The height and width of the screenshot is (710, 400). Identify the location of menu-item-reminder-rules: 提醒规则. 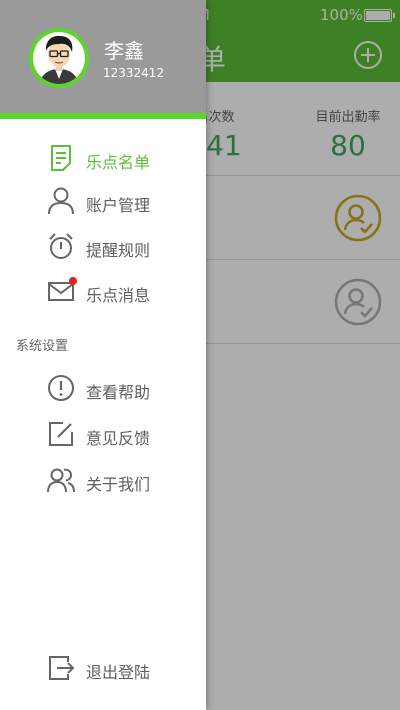
(103, 246).